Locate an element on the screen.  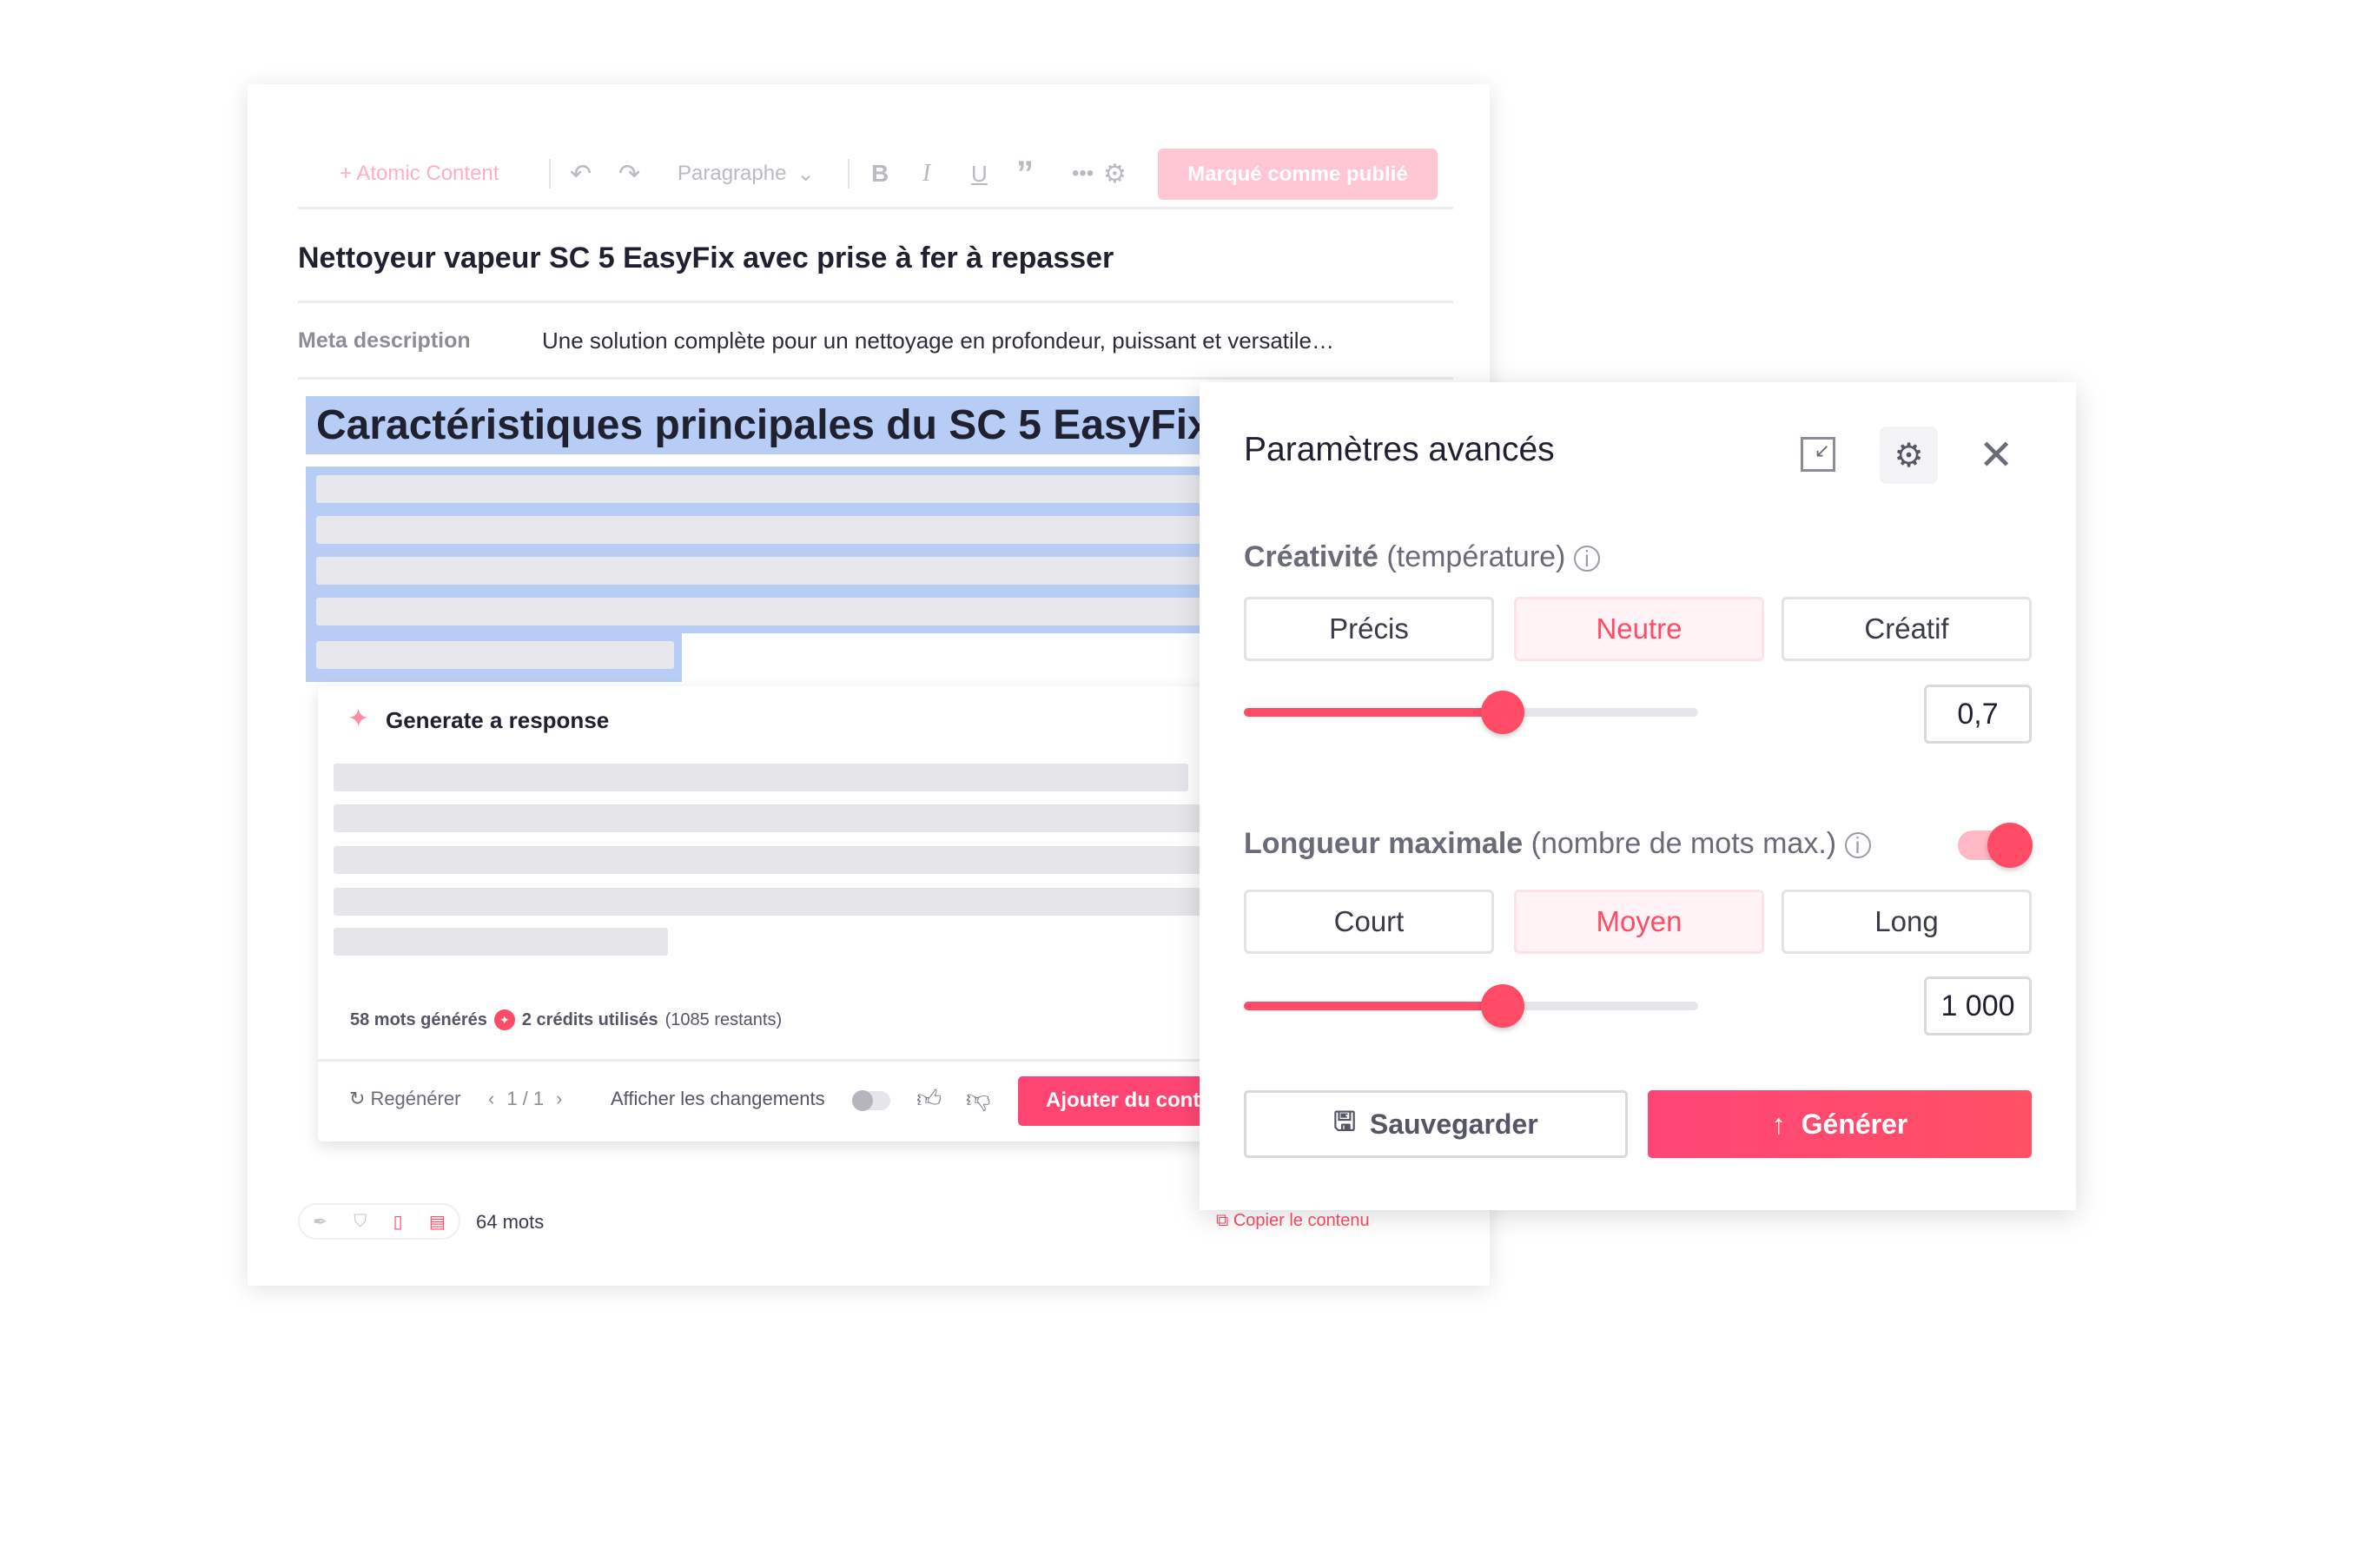
credits-used: 2 crédits utilisés is located at coordinates (589, 1019).